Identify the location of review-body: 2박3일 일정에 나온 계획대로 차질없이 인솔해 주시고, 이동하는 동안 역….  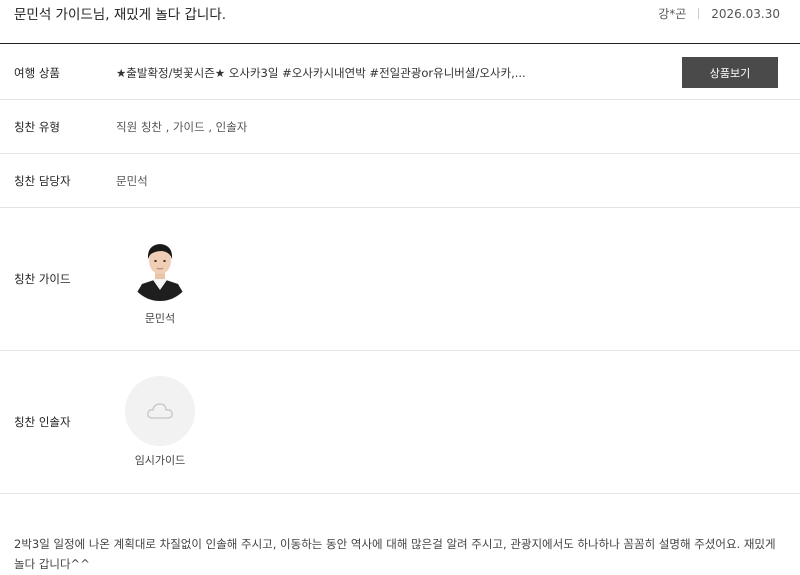
(395, 554).